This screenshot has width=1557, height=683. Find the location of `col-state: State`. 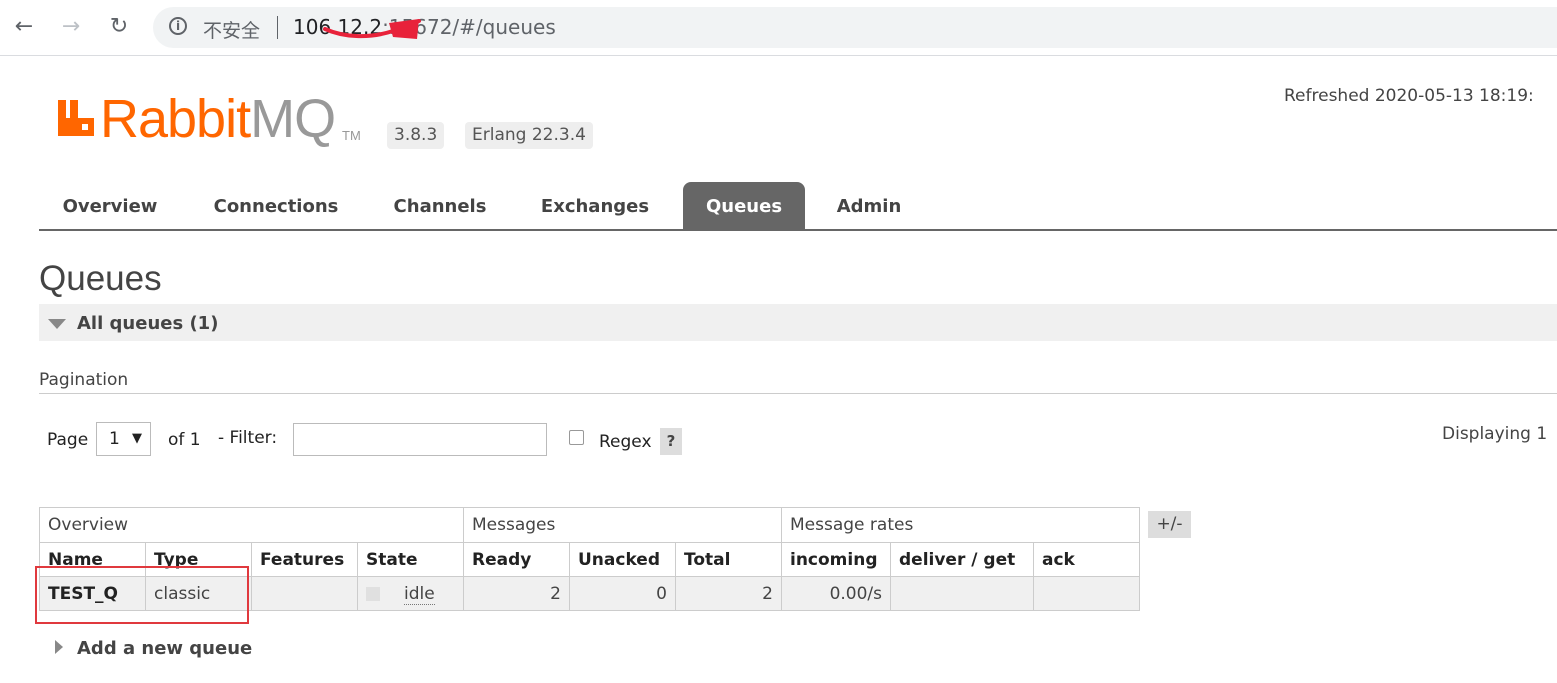

col-state: State is located at coordinates (410, 559).